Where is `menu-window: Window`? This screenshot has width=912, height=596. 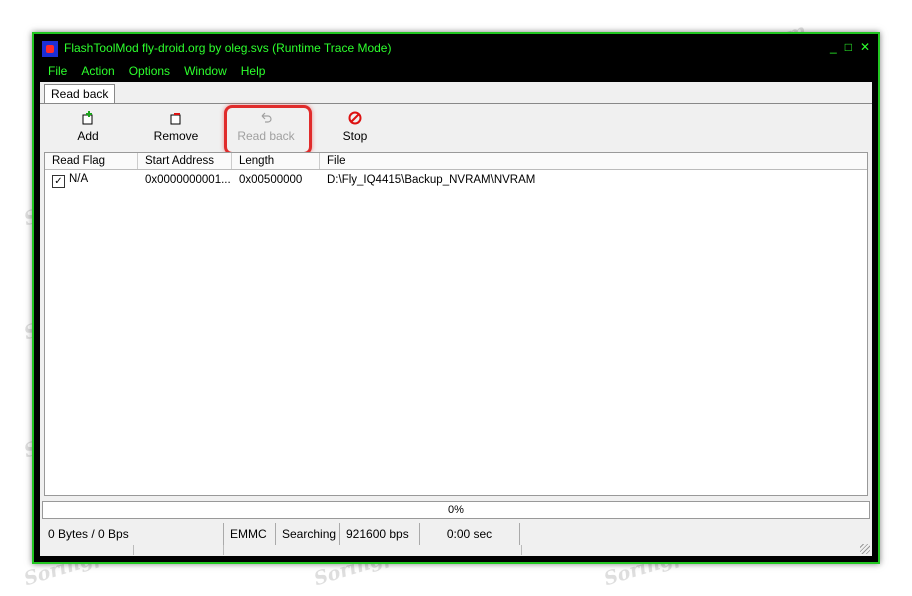 menu-window: Window is located at coordinates (205, 73).